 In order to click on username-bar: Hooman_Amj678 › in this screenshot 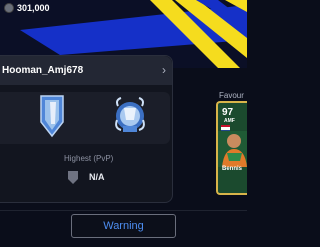, I will do `click(86, 70)`.